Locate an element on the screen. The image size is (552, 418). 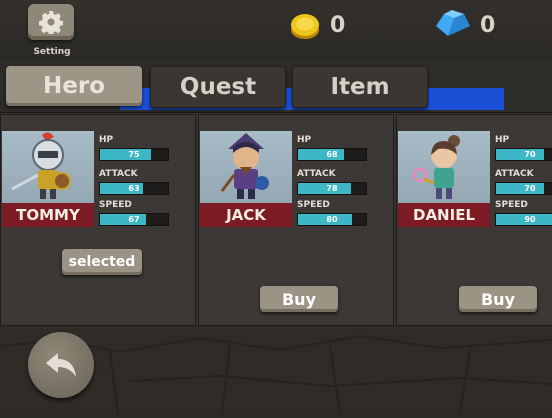
setting-button is located at coordinates (51, 22).